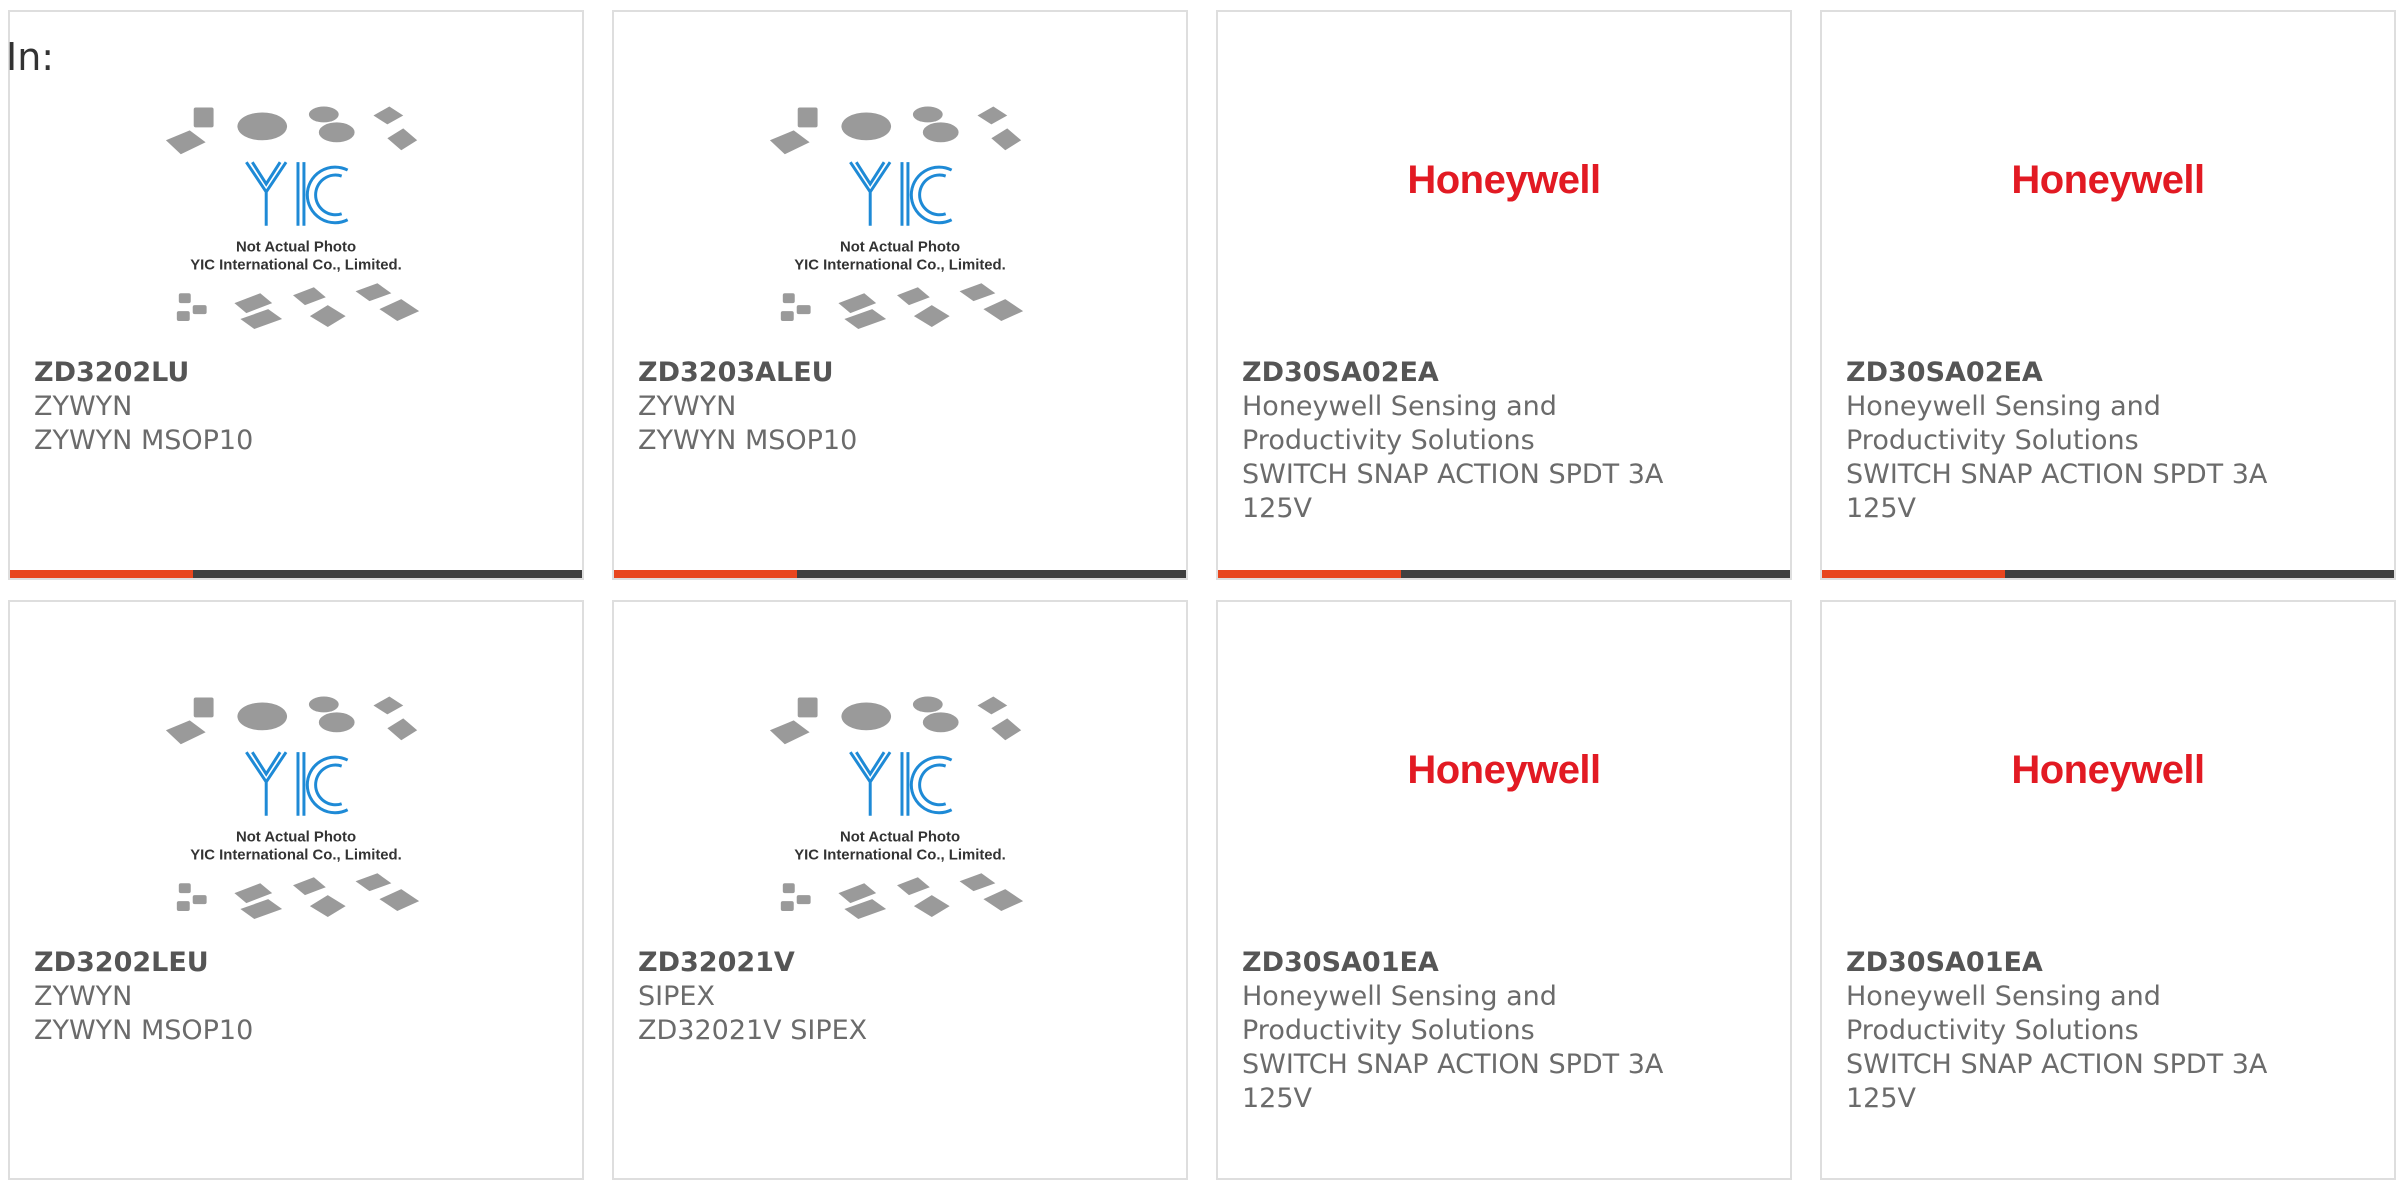  What do you see at coordinates (30, 57) in the screenshot?
I see `page-label: In:` at bounding box center [30, 57].